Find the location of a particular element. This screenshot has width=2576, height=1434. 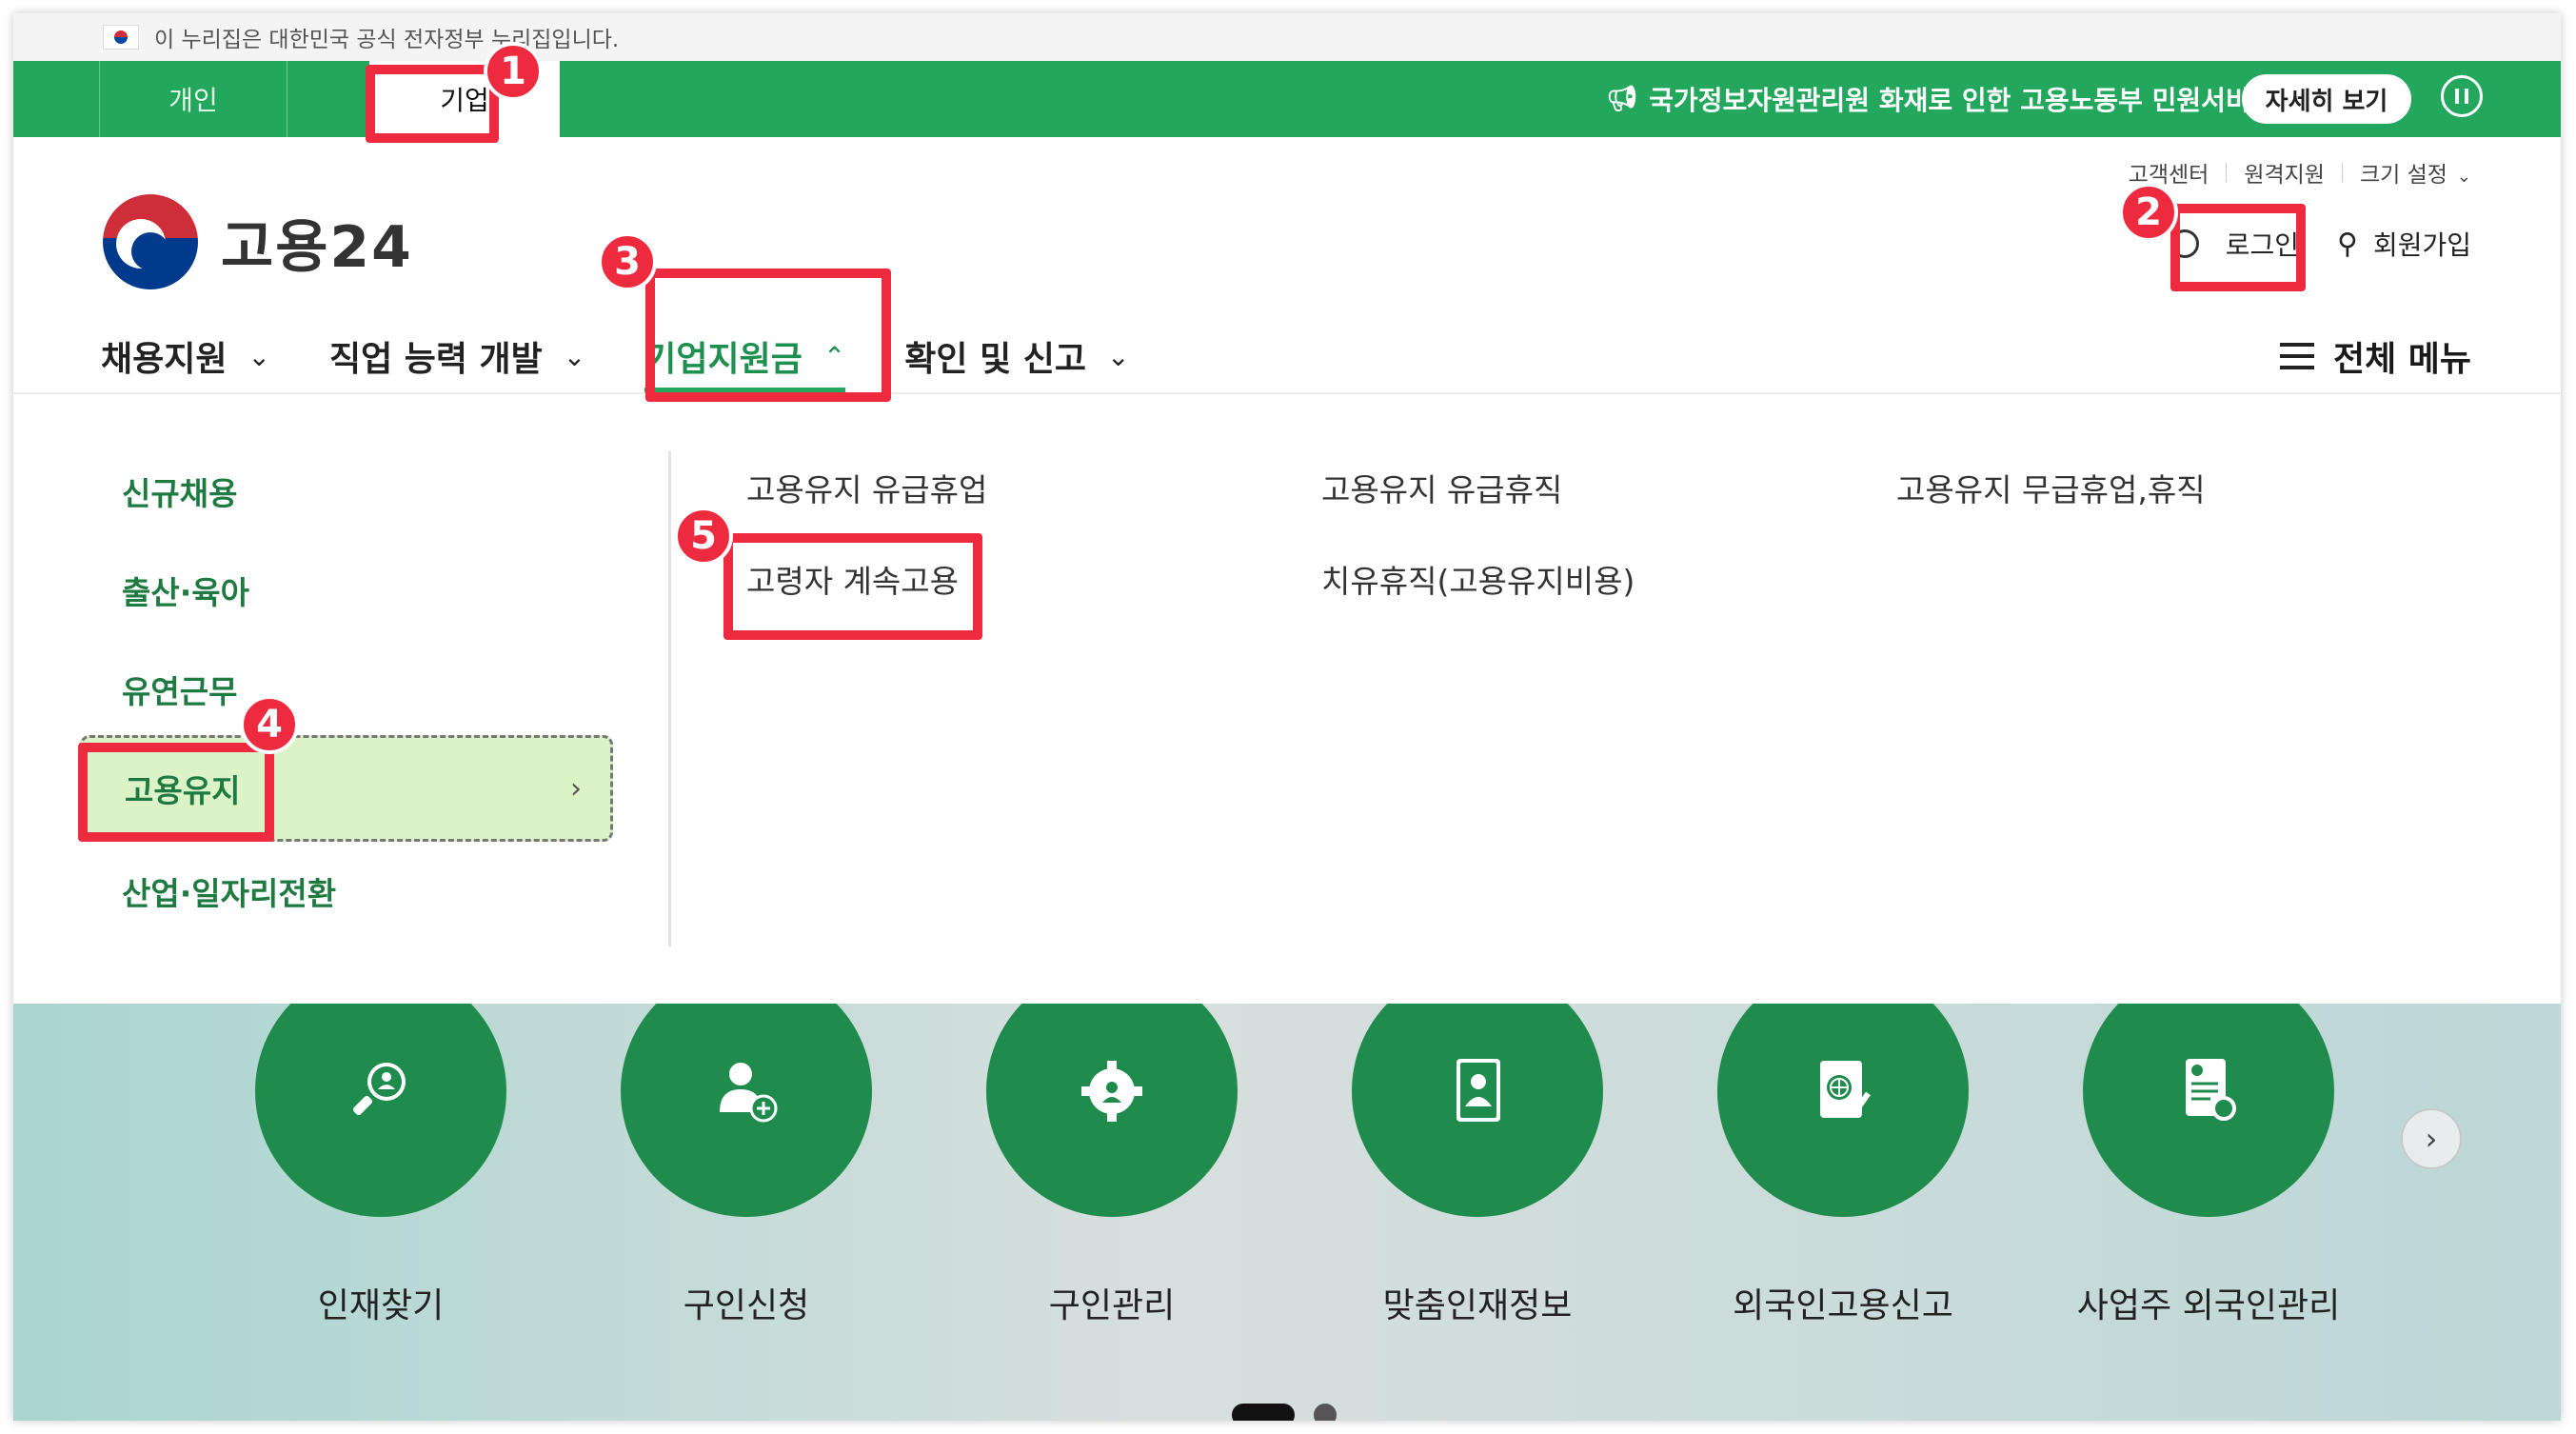

chevron-up-icon: ⌃ is located at coordinates (834, 356).